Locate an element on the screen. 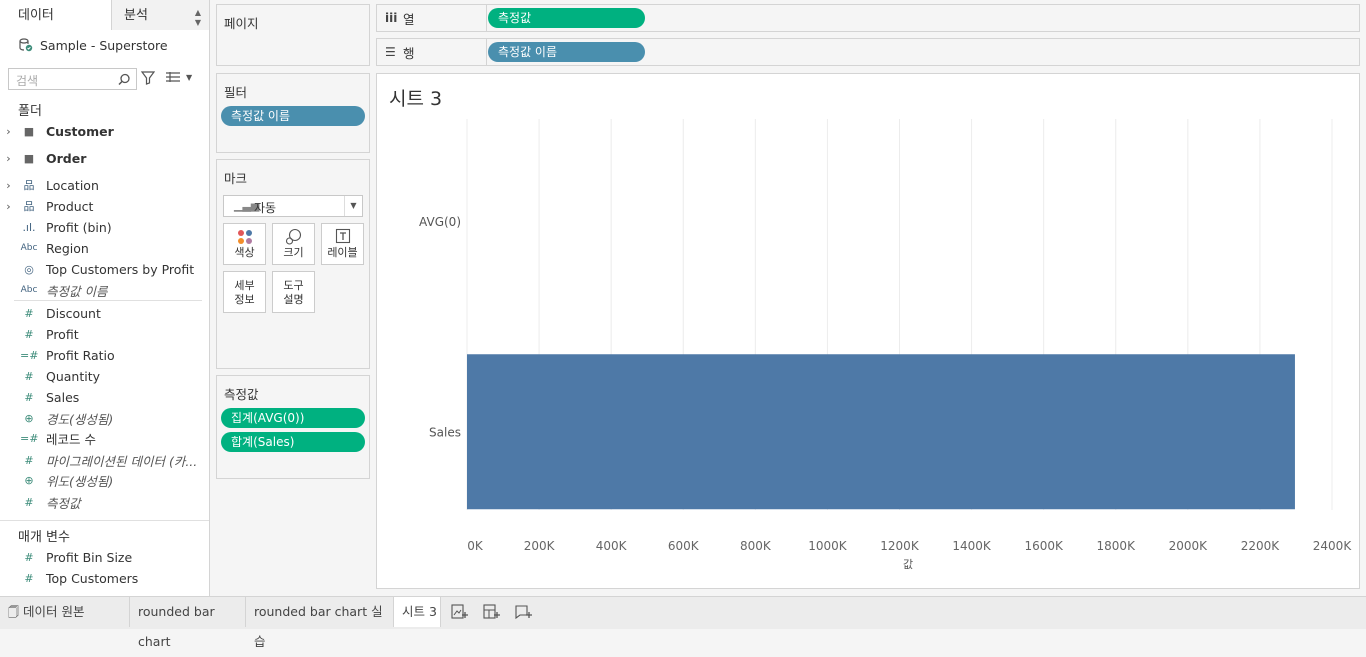 The height and width of the screenshot is (657, 1366). new-story-icon is located at coordinates (524, 612).